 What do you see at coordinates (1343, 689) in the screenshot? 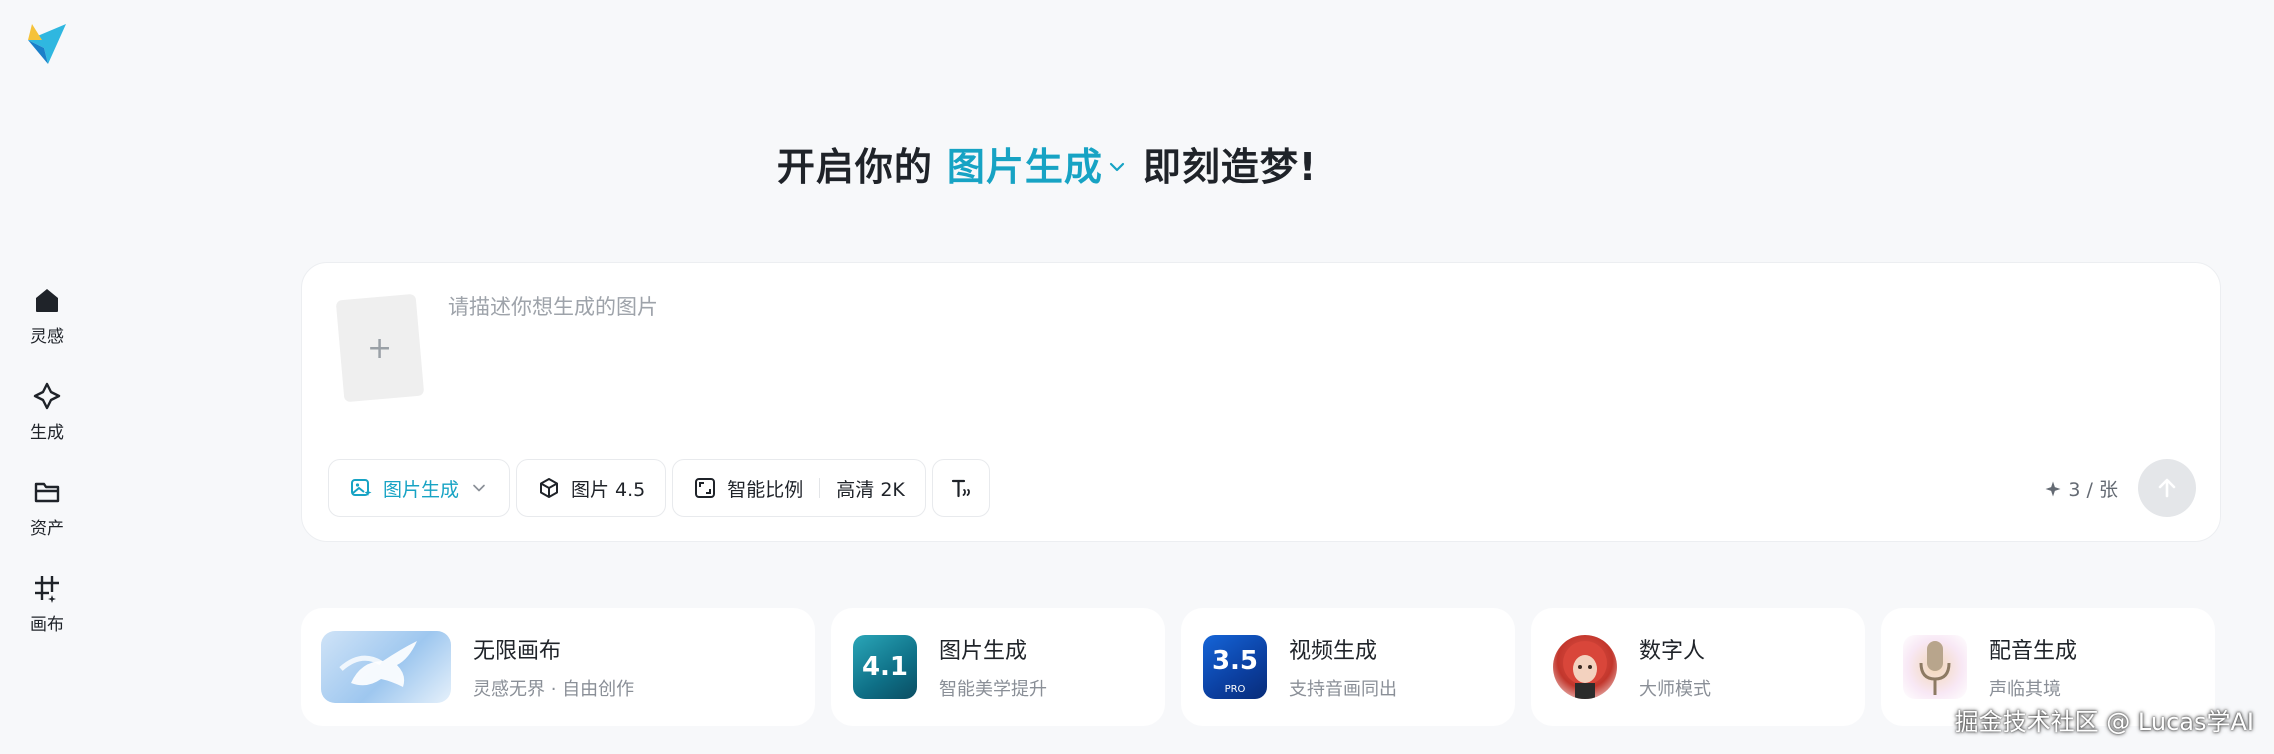
I see `card-subtitle: 支持音画同出` at bounding box center [1343, 689].